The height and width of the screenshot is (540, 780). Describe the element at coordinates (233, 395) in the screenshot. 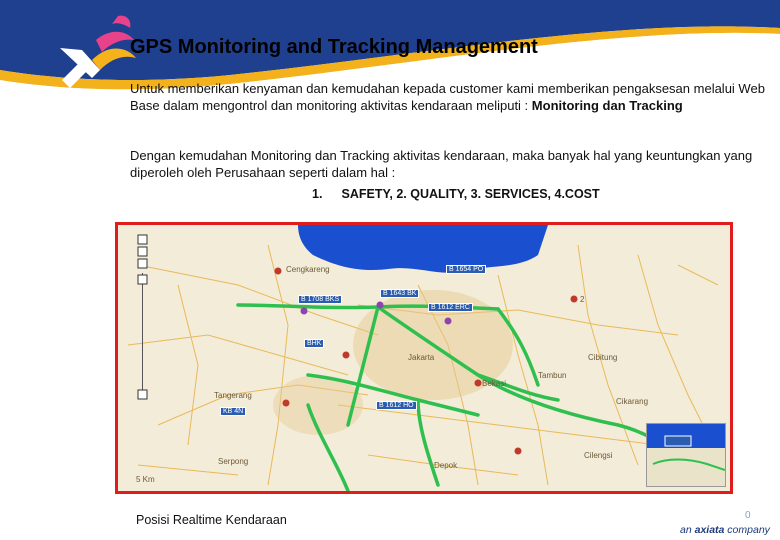

I see `map-label-place: Tangerang` at that location.